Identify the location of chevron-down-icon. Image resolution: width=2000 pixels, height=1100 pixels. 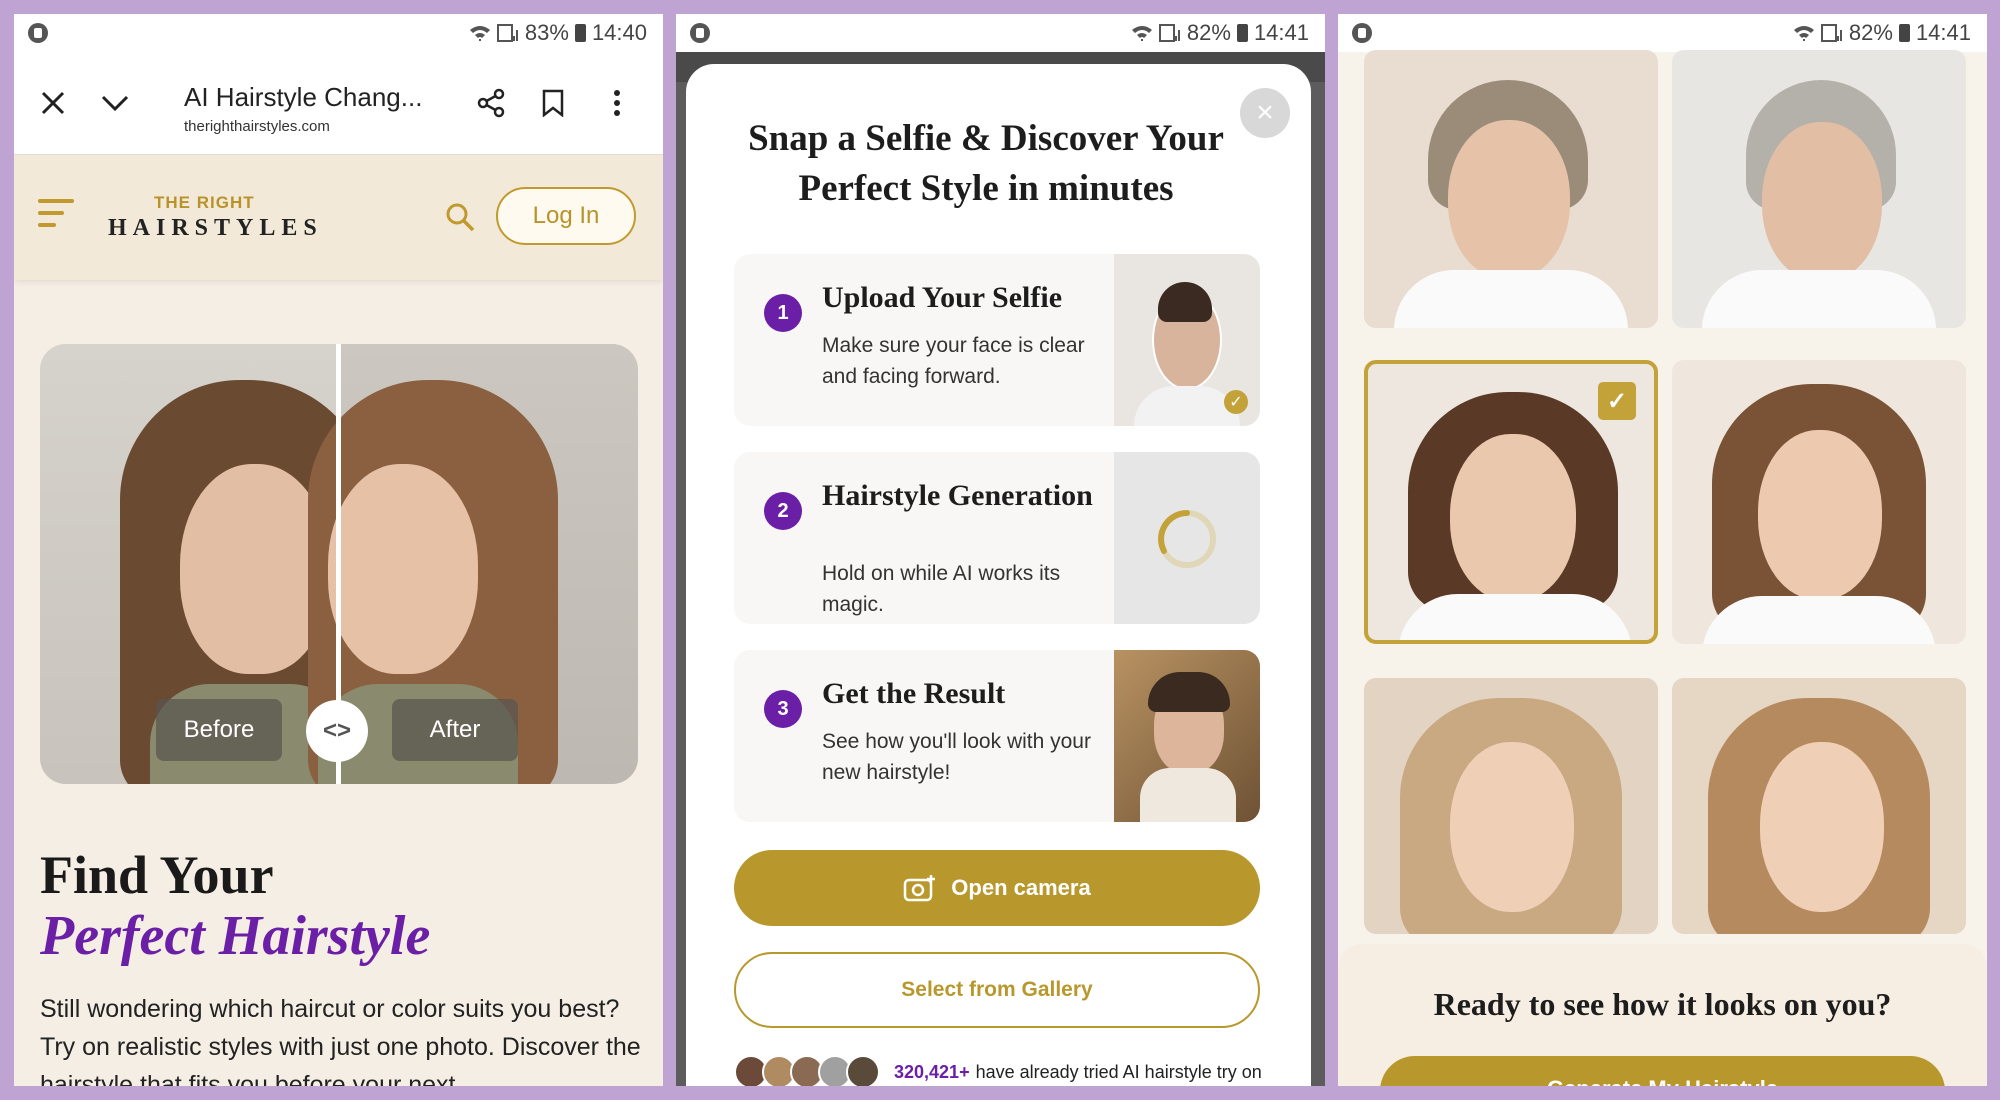
(115, 103).